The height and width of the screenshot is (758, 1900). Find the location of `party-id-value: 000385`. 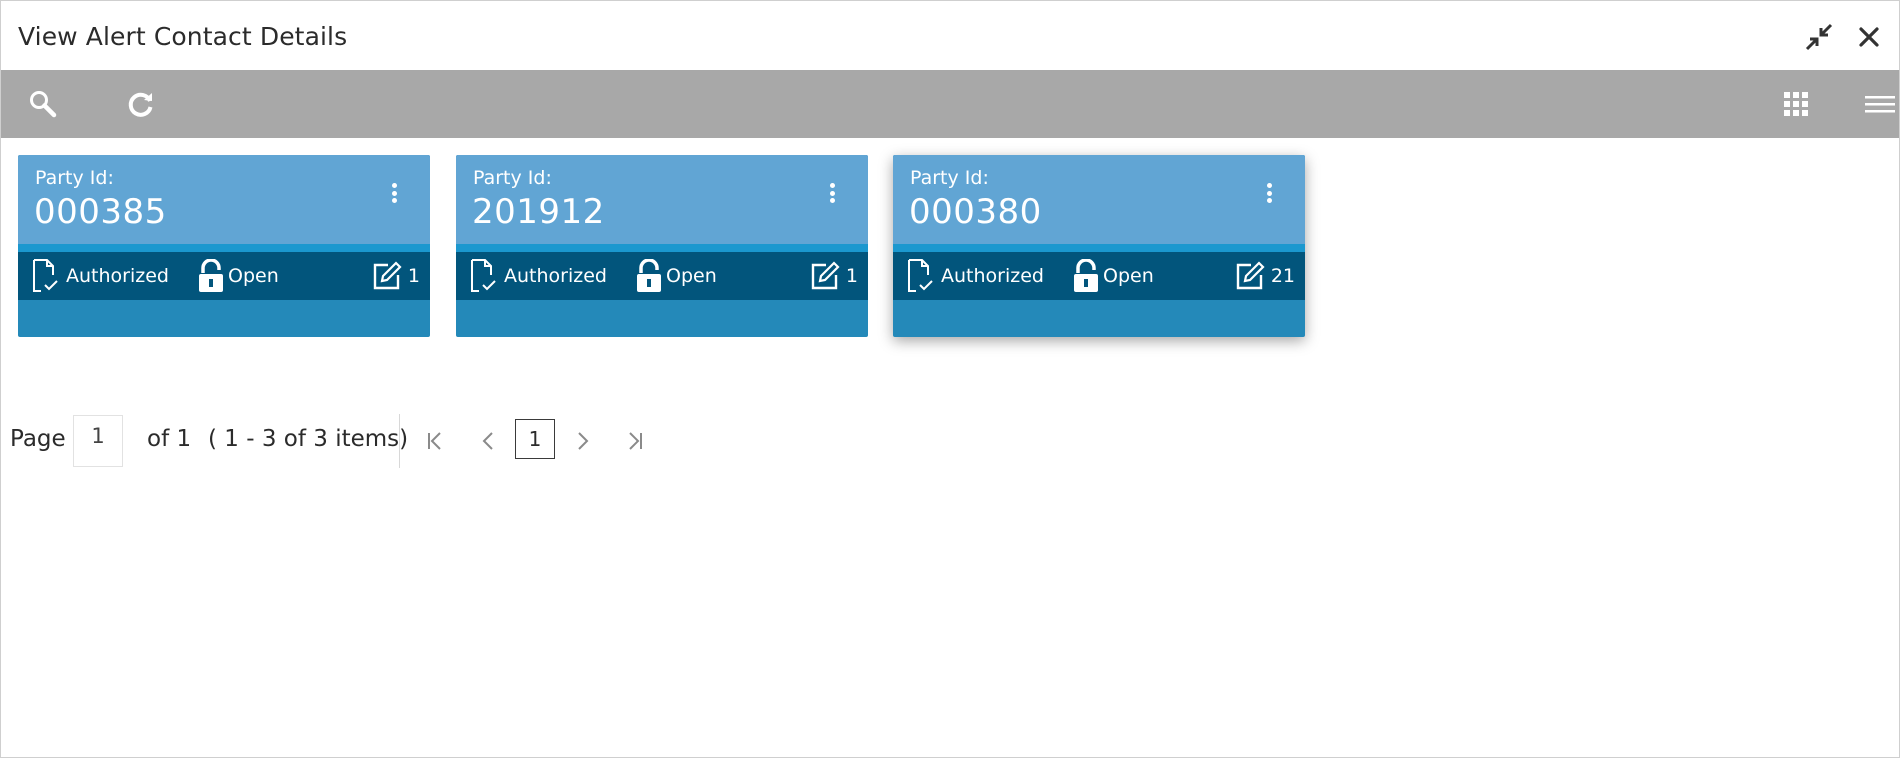

party-id-value: 000385 is located at coordinates (100, 212).